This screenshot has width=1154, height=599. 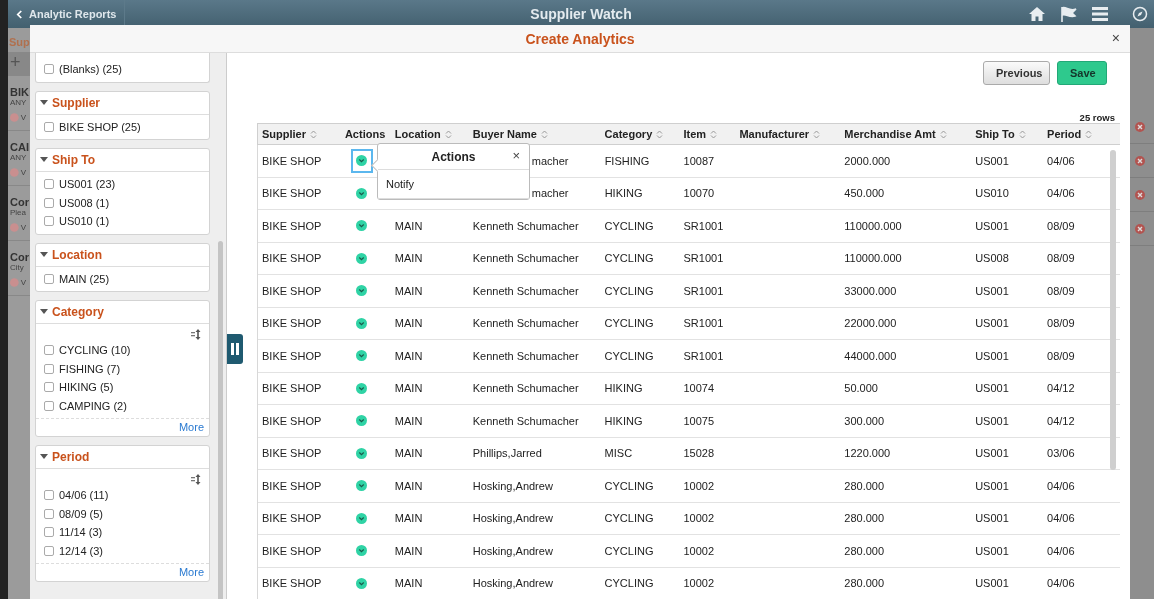 What do you see at coordinates (1064, 134) in the screenshot?
I see `column-header: Period` at bounding box center [1064, 134].